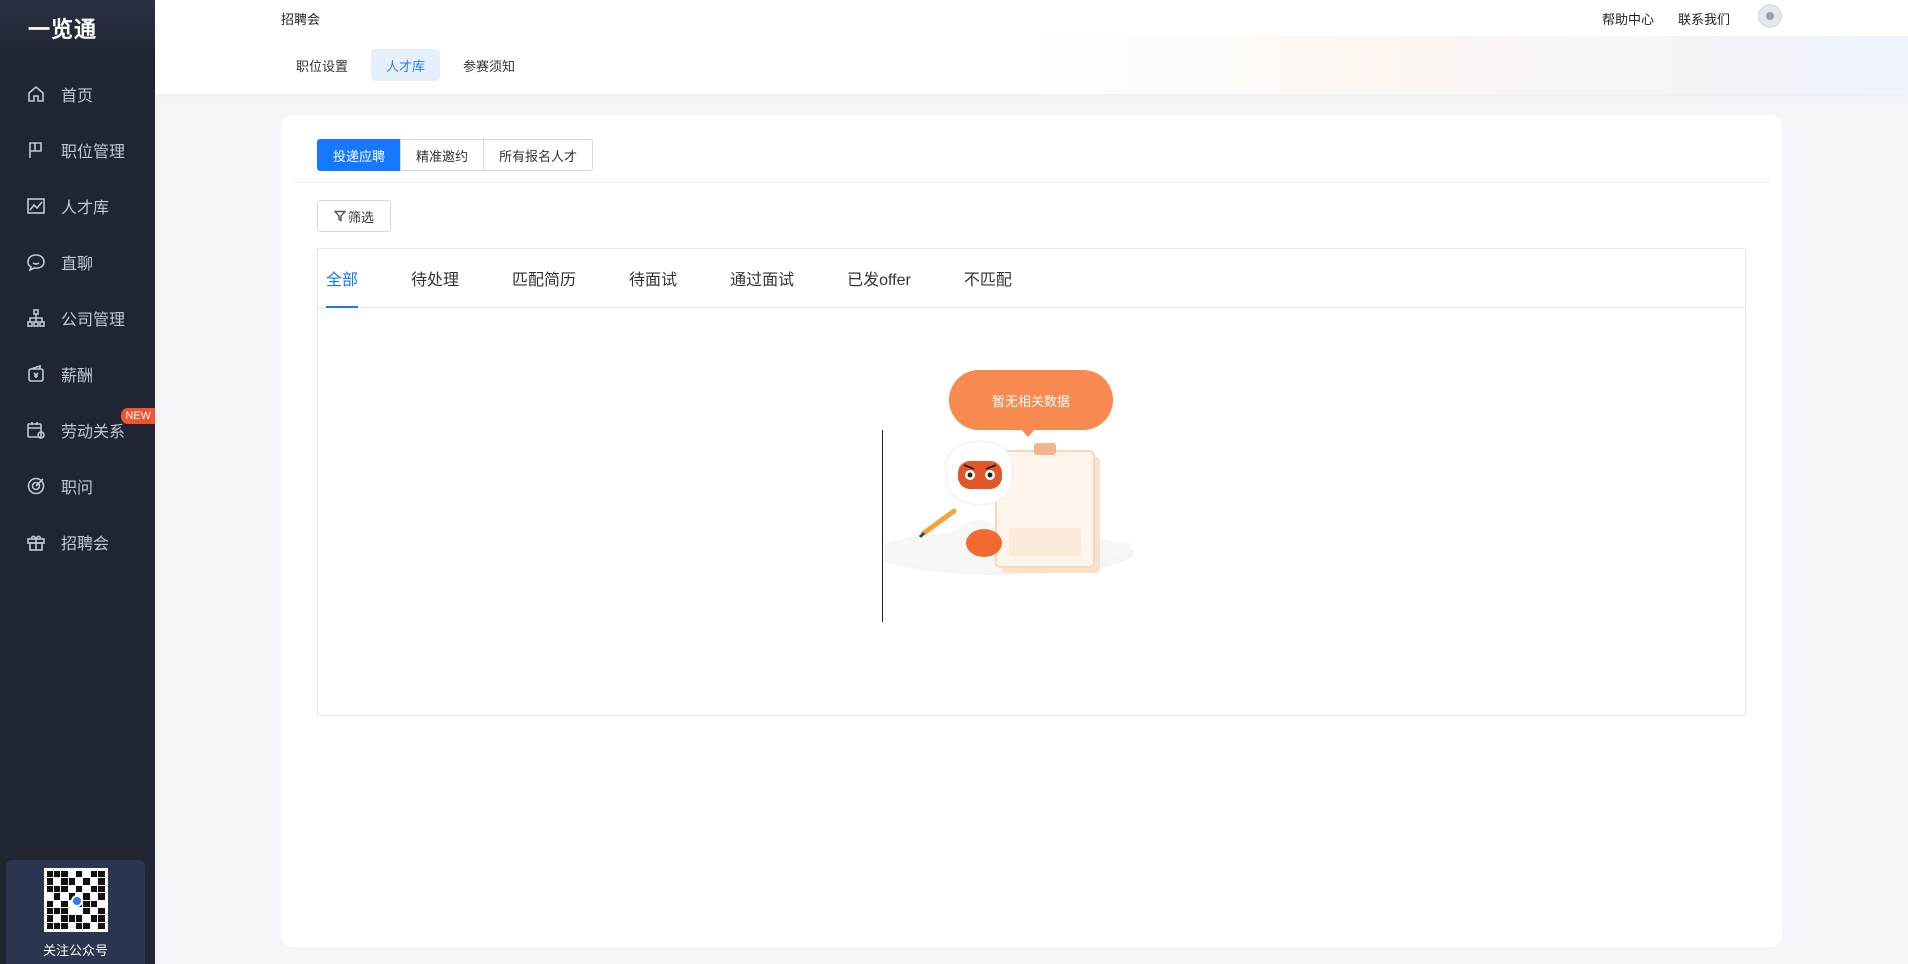 The height and width of the screenshot is (964, 1908). I want to click on sidebar-item-job-fair: 招聘会, so click(77, 542).